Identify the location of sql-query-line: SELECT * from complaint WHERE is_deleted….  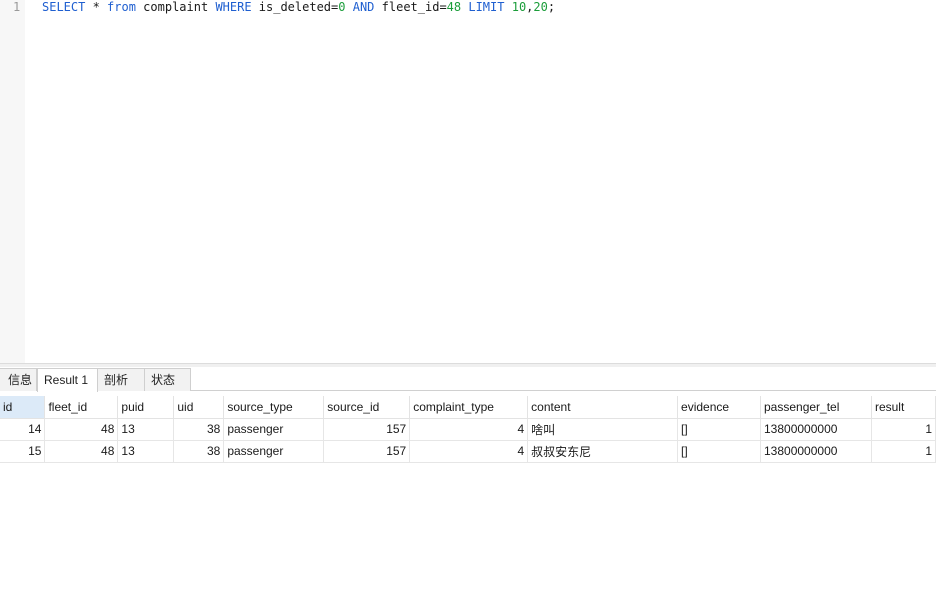
(298, 7).